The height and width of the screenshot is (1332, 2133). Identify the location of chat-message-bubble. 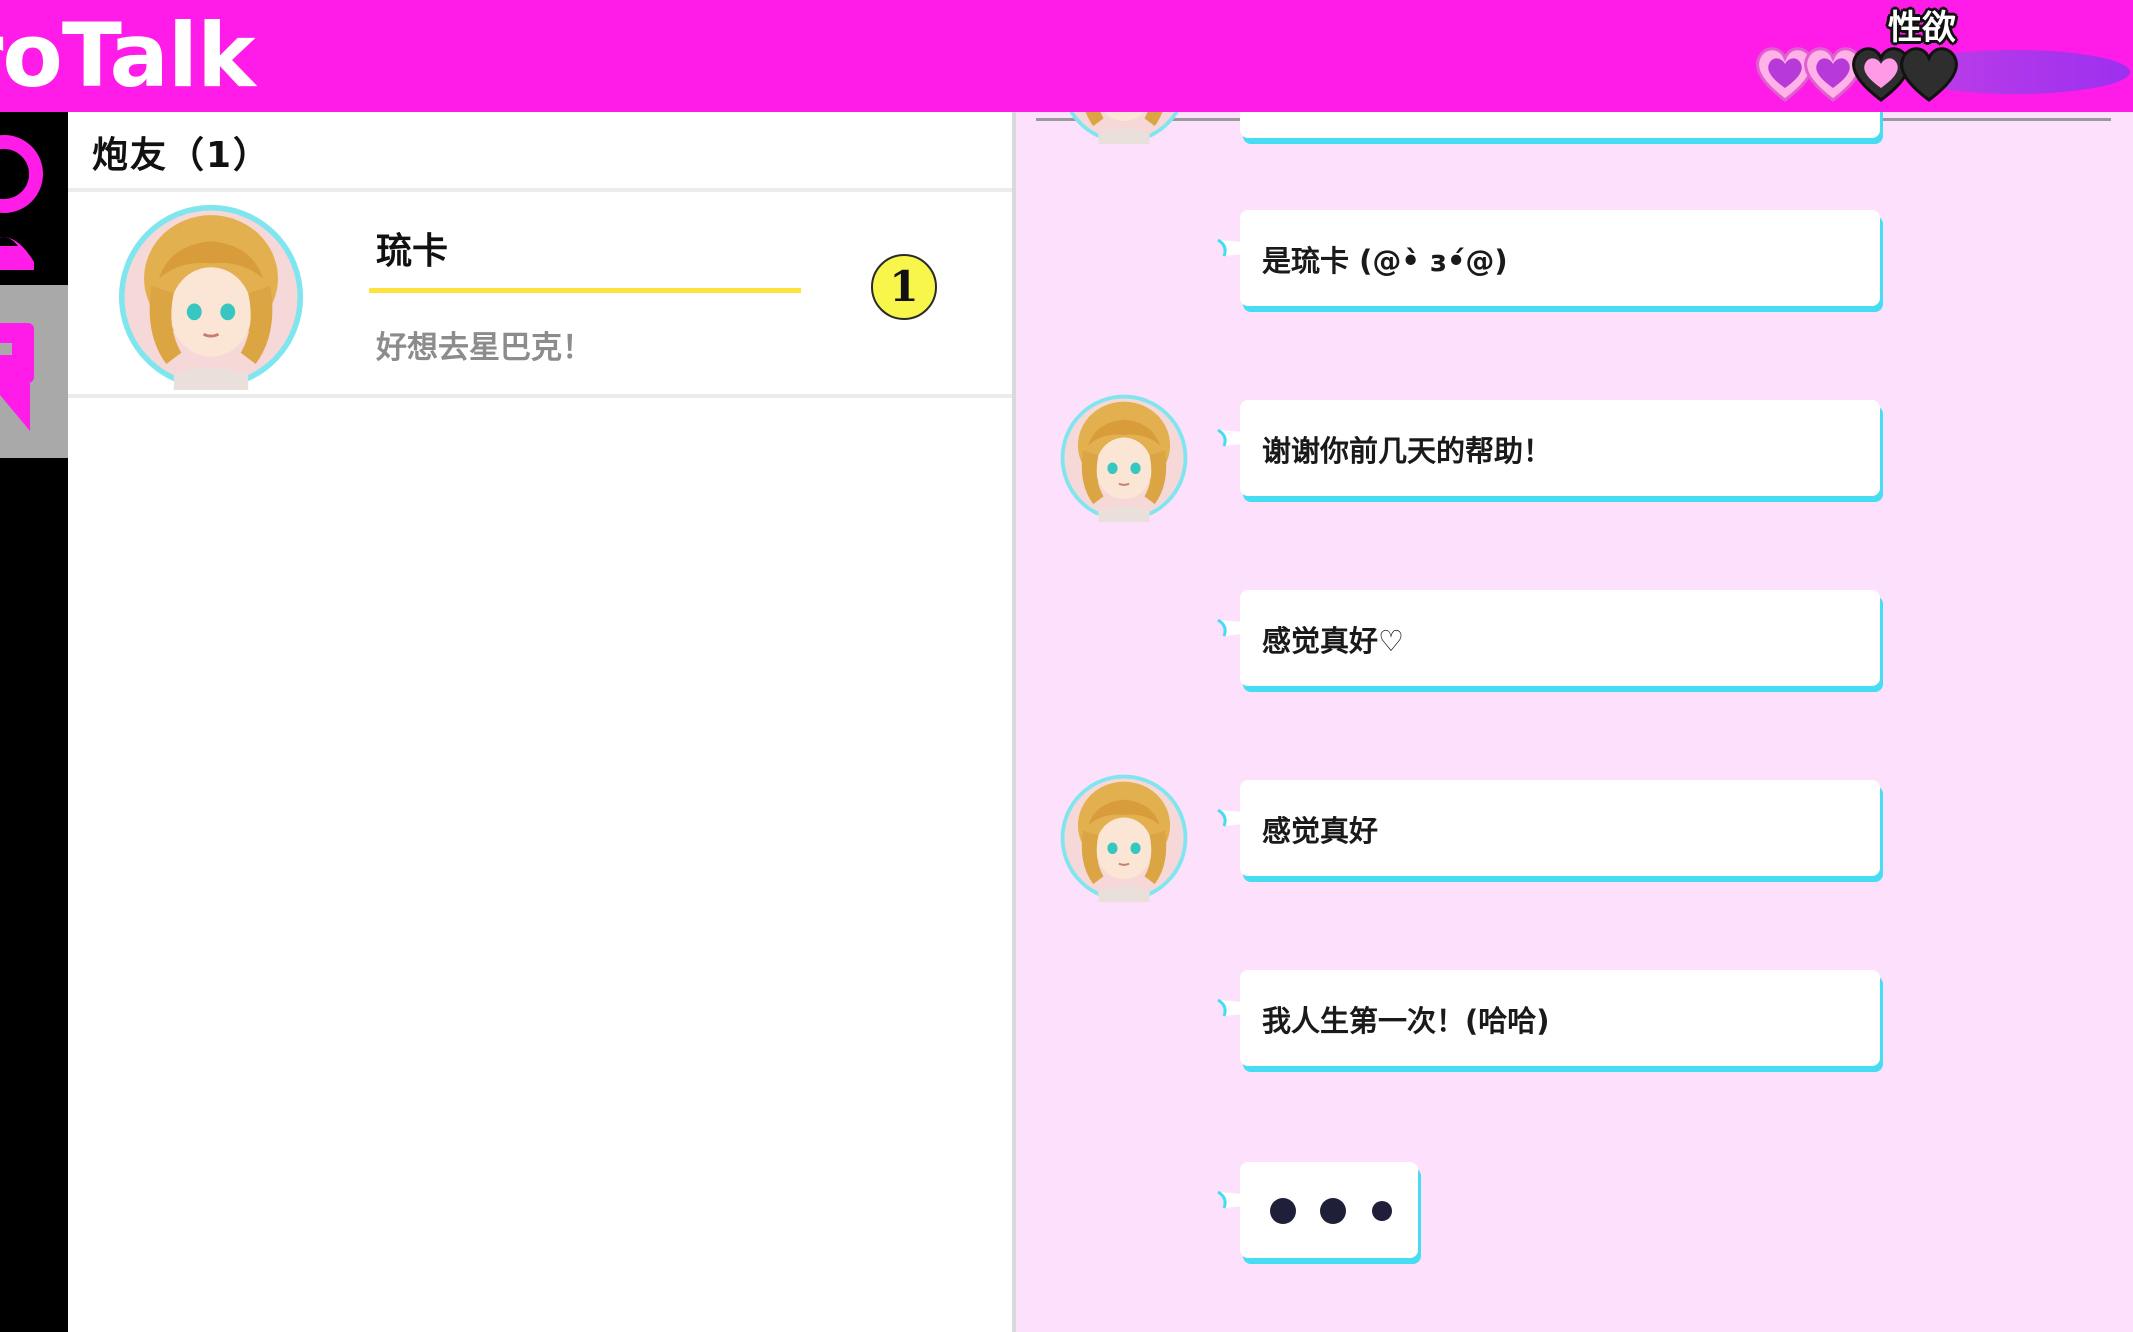
(1560, 125).